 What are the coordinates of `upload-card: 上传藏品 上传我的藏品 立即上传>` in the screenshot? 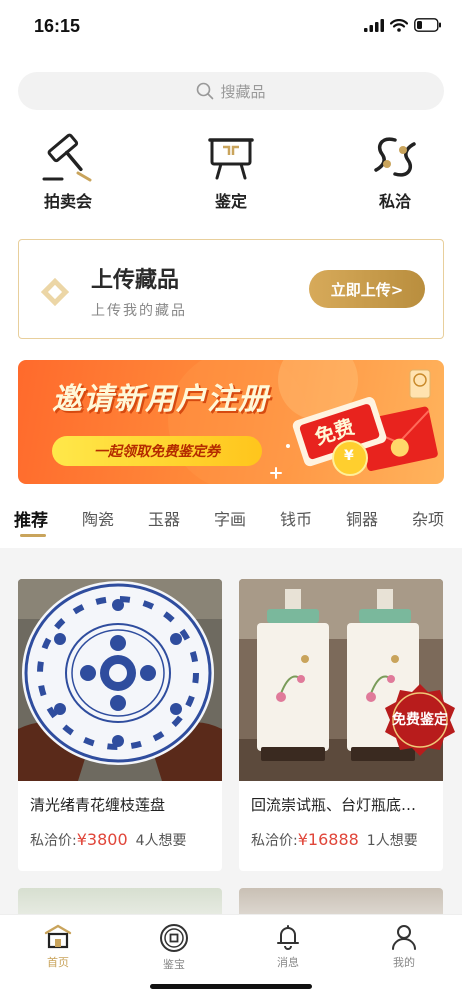 It's located at (231, 289).